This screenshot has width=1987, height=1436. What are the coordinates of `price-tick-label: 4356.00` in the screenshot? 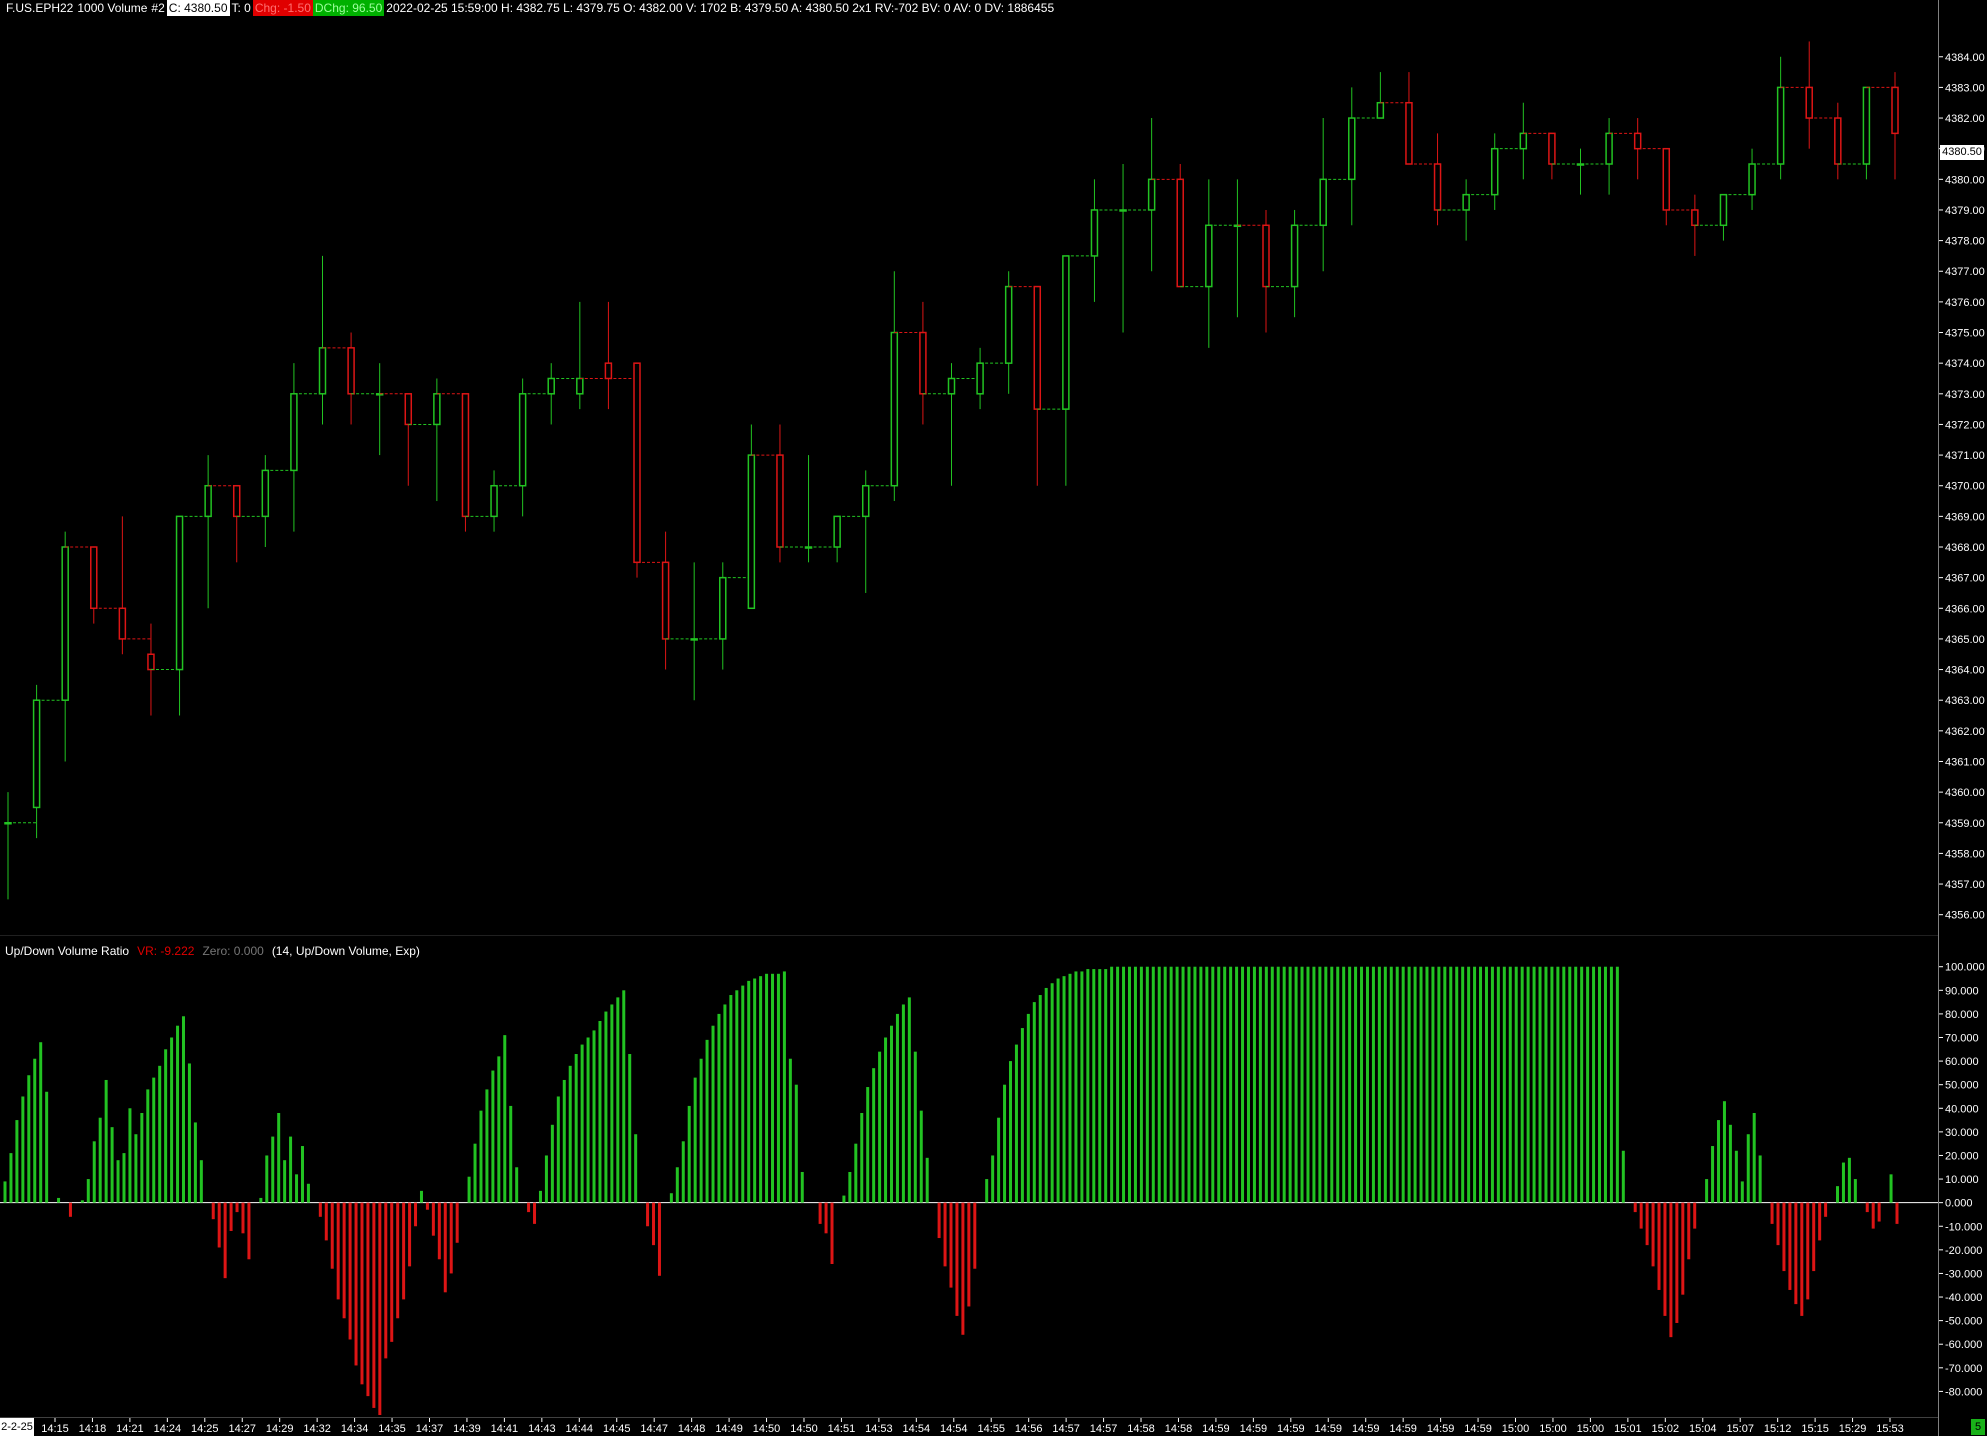 It's located at (1965, 916).